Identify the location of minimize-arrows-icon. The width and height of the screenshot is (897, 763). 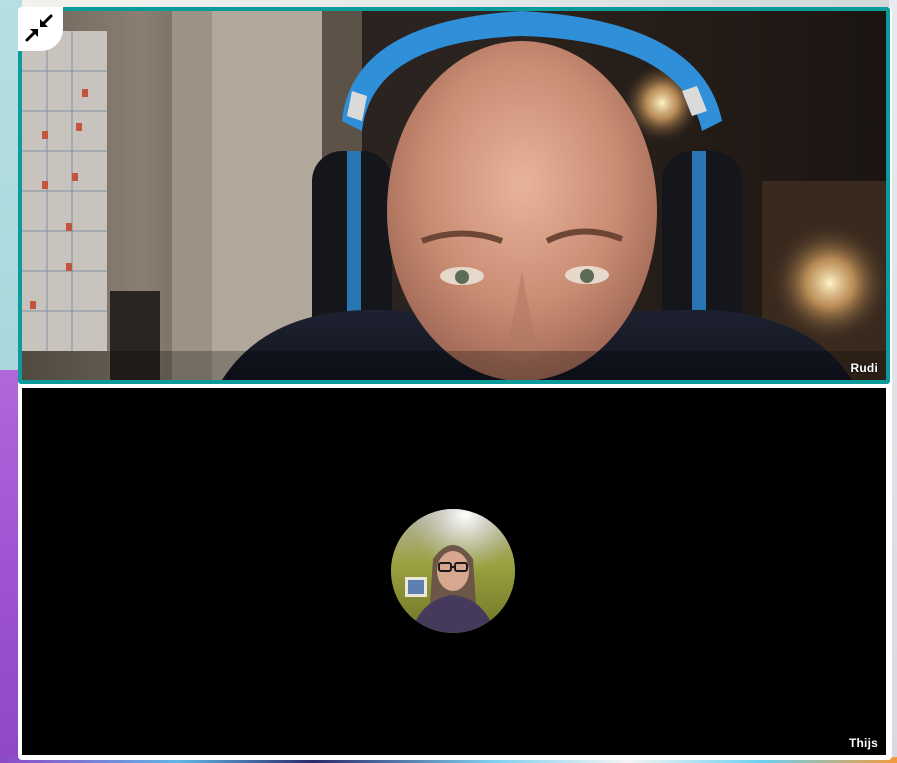
(40, 29).